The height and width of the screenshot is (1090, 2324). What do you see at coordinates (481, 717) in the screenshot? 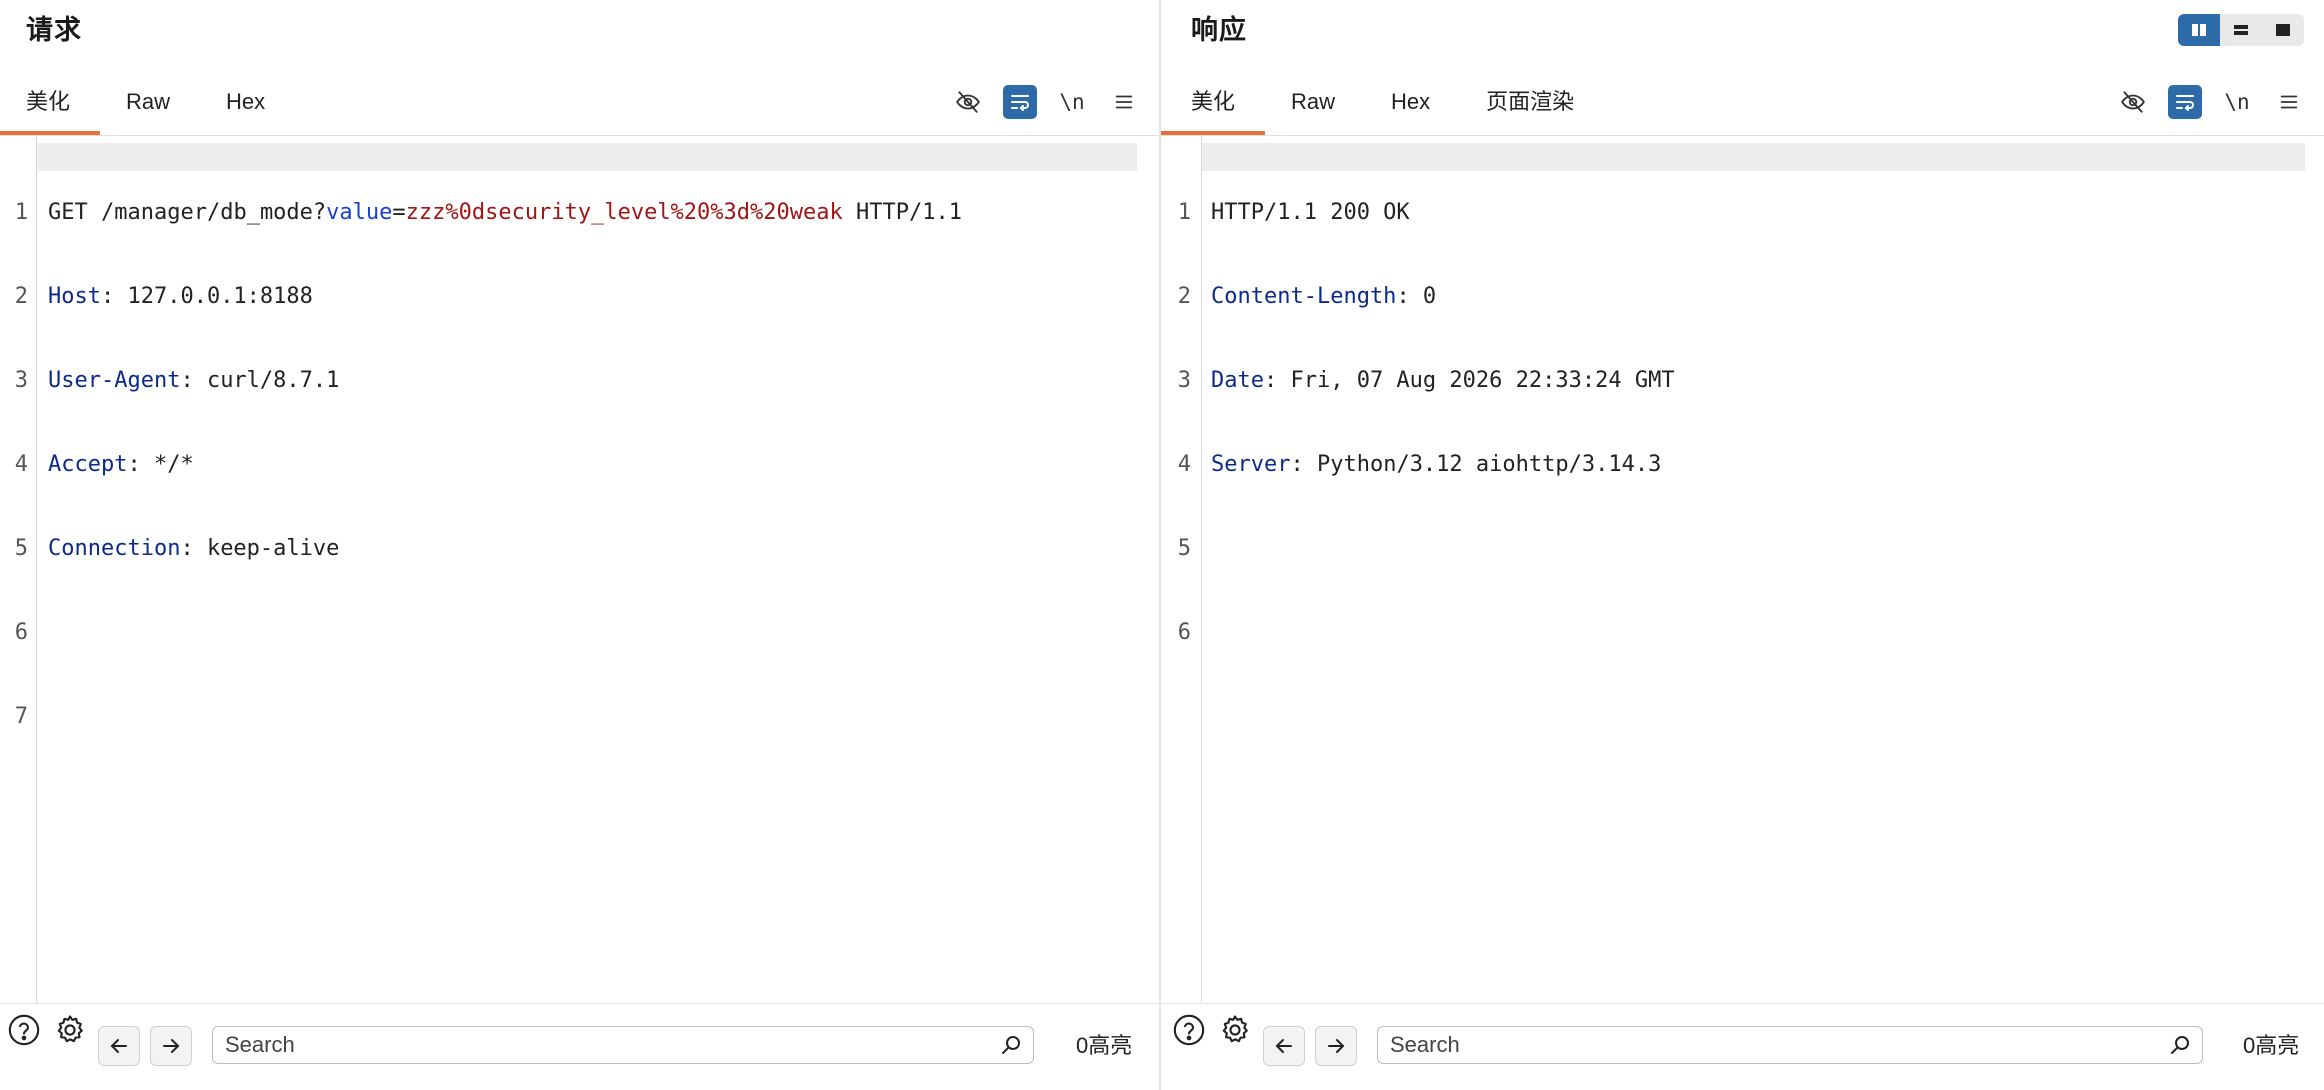
I see `code-line: 7` at bounding box center [481, 717].